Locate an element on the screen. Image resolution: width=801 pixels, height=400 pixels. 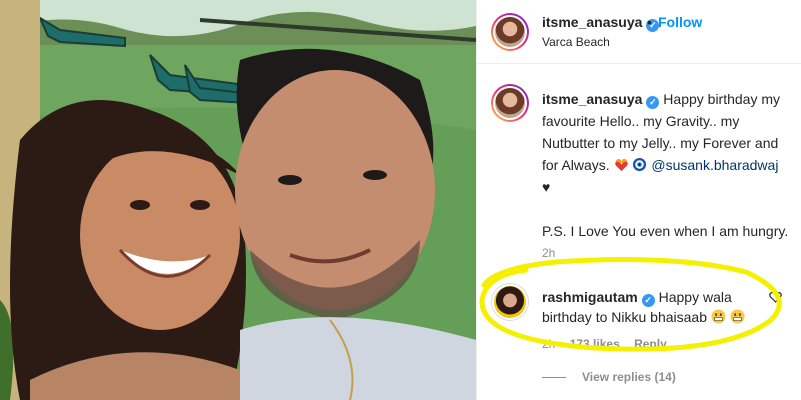
couple-heart-emoji-icon is located at coordinates (621, 165).